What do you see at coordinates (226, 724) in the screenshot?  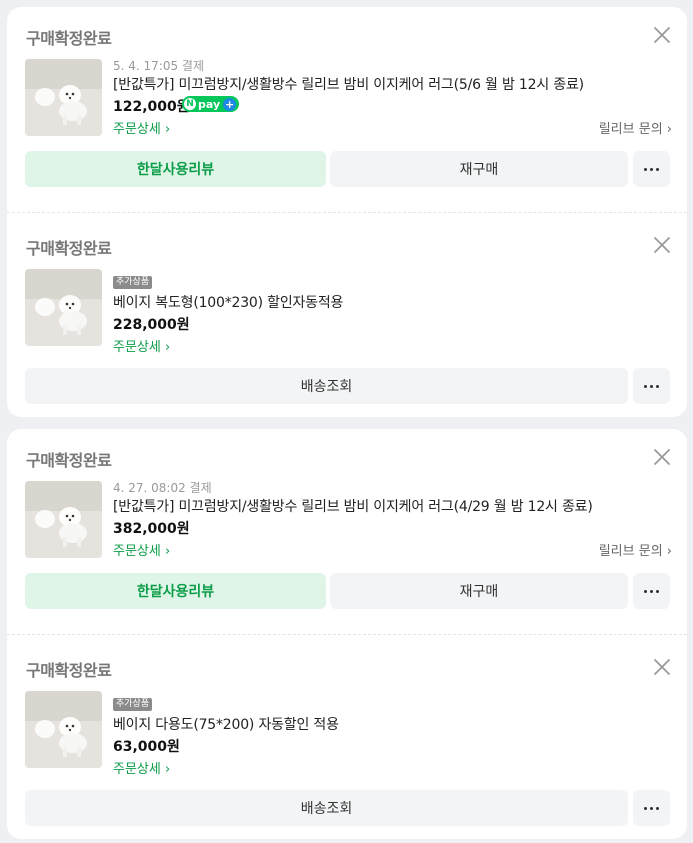 I see `product-name: 베이지 다용도(75*200) 자동할인 적용` at bounding box center [226, 724].